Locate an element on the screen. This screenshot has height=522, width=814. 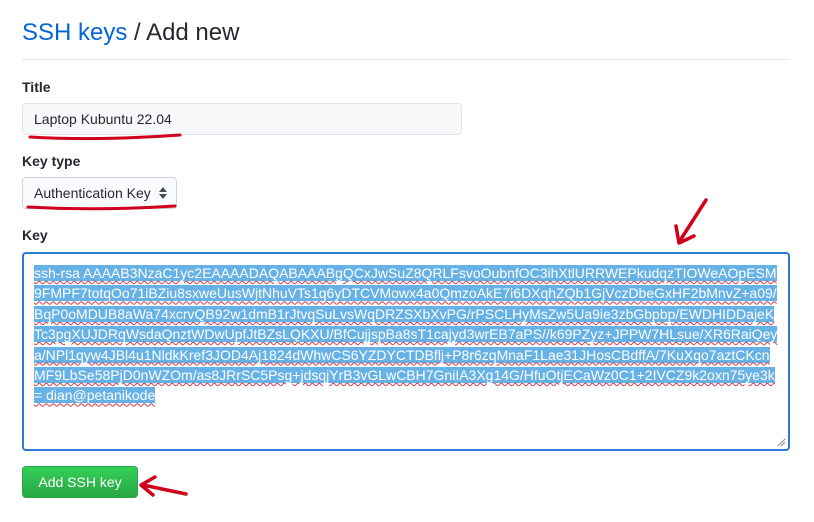
key-type-underline-mark is located at coordinates (101, 207).